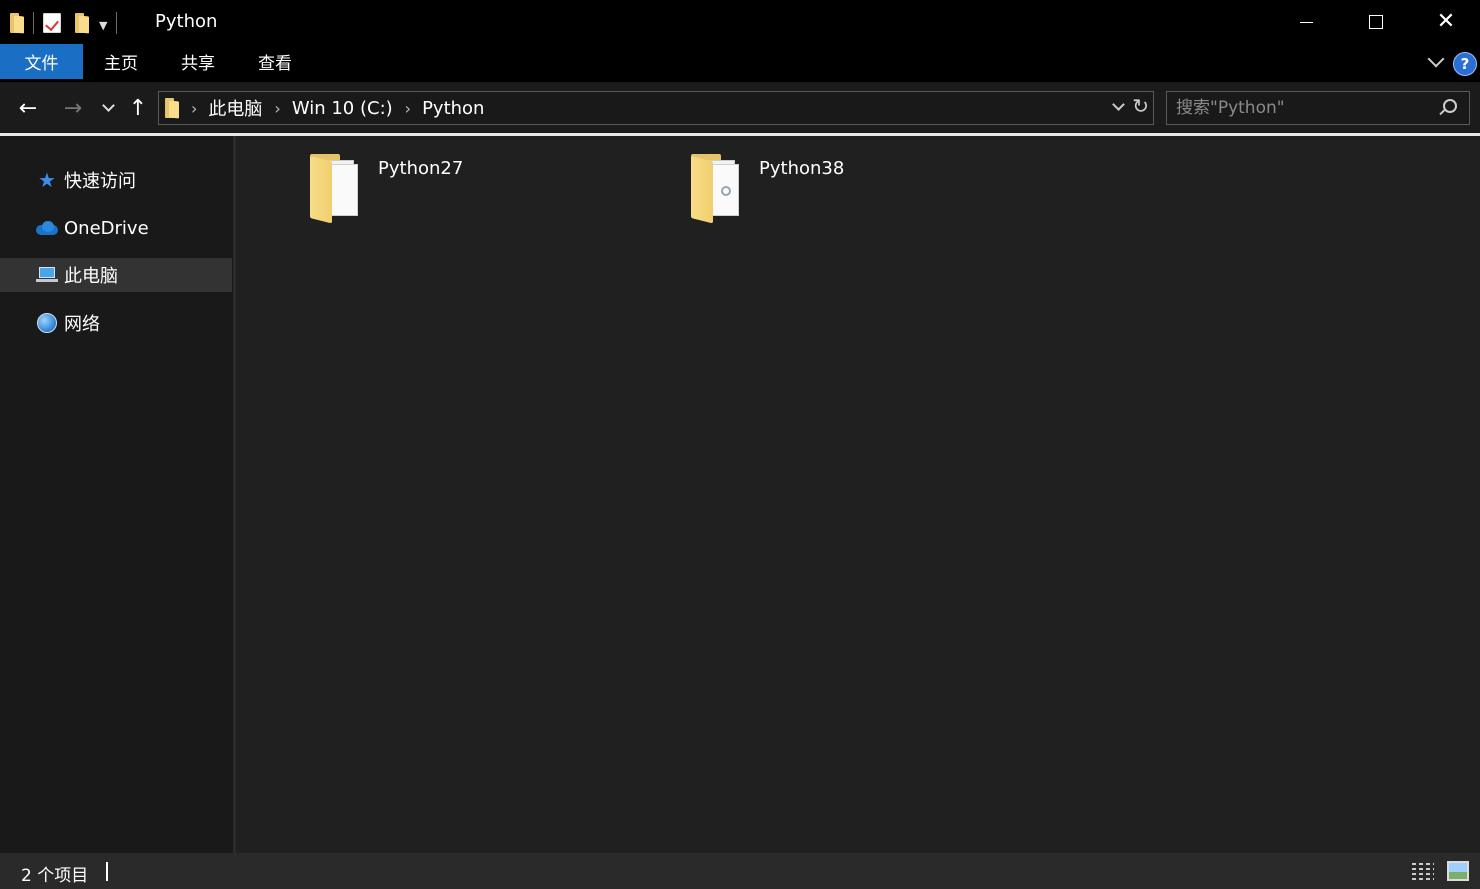 This screenshot has height=889, width=1480. I want to click on minimize-button, so click(1306, 22).